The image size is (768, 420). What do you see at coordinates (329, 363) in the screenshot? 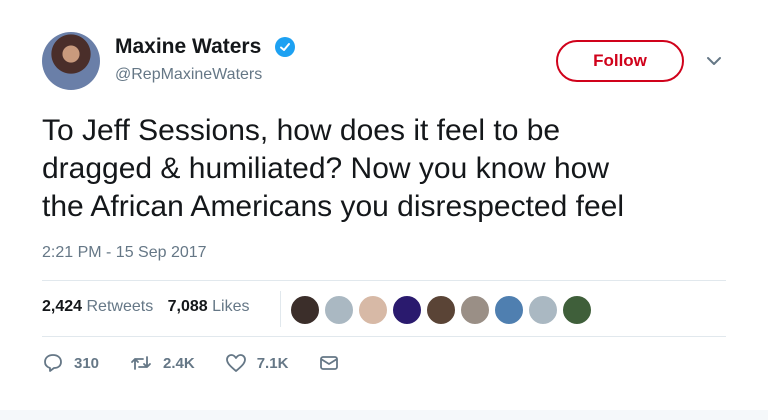
I see `envelope-icon` at bounding box center [329, 363].